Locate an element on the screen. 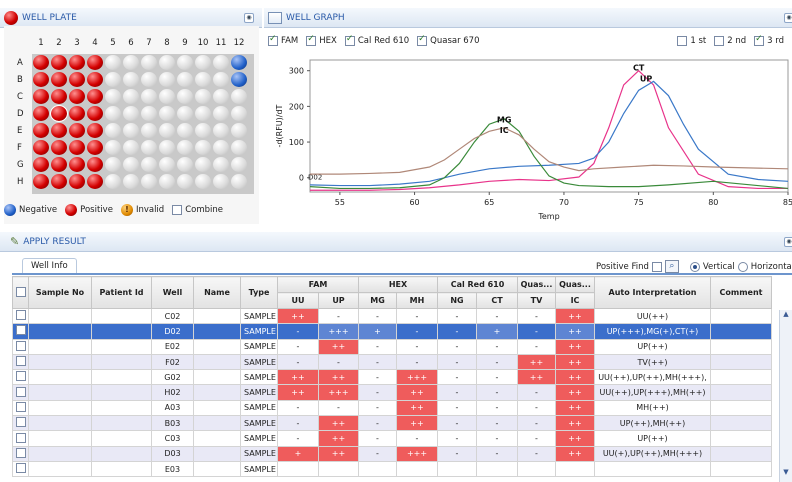 The width and height of the screenshot is (792, 482). well-G8 is located at coordinates (167, 164).